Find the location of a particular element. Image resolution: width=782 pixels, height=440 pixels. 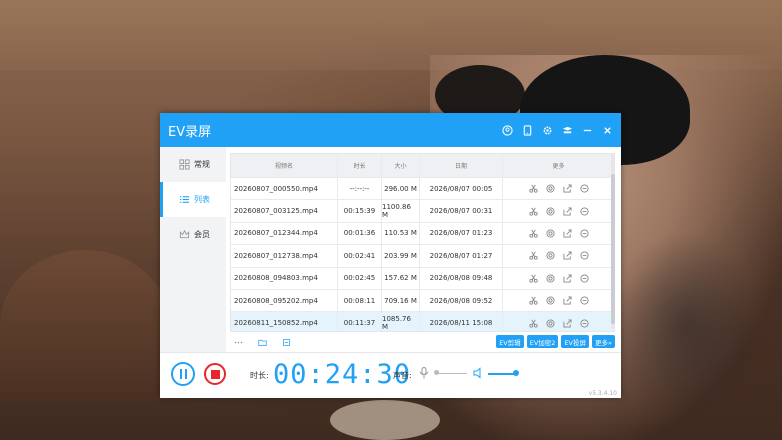

file-size: 709.16 M is located at coordinates (401, 300).